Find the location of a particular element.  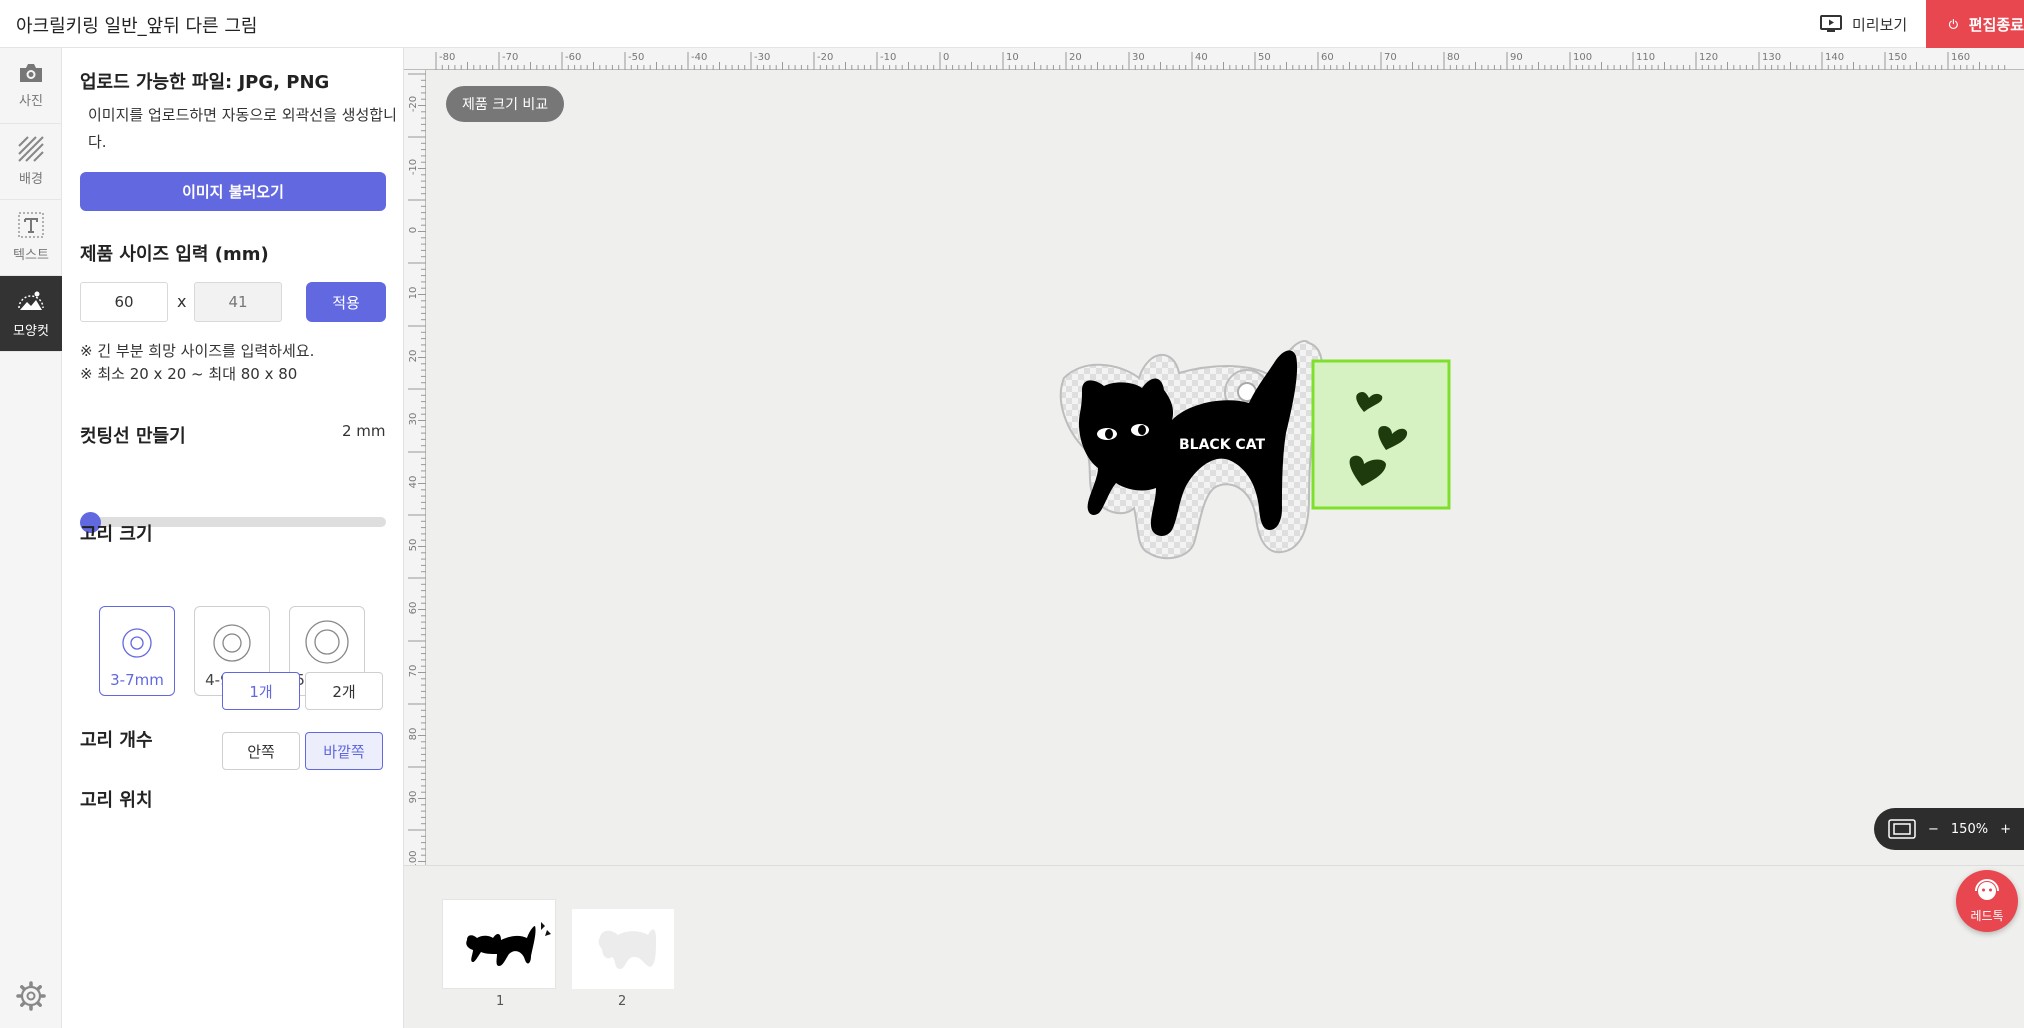

ruler-label: -60 is located at coordinates (573, 57).